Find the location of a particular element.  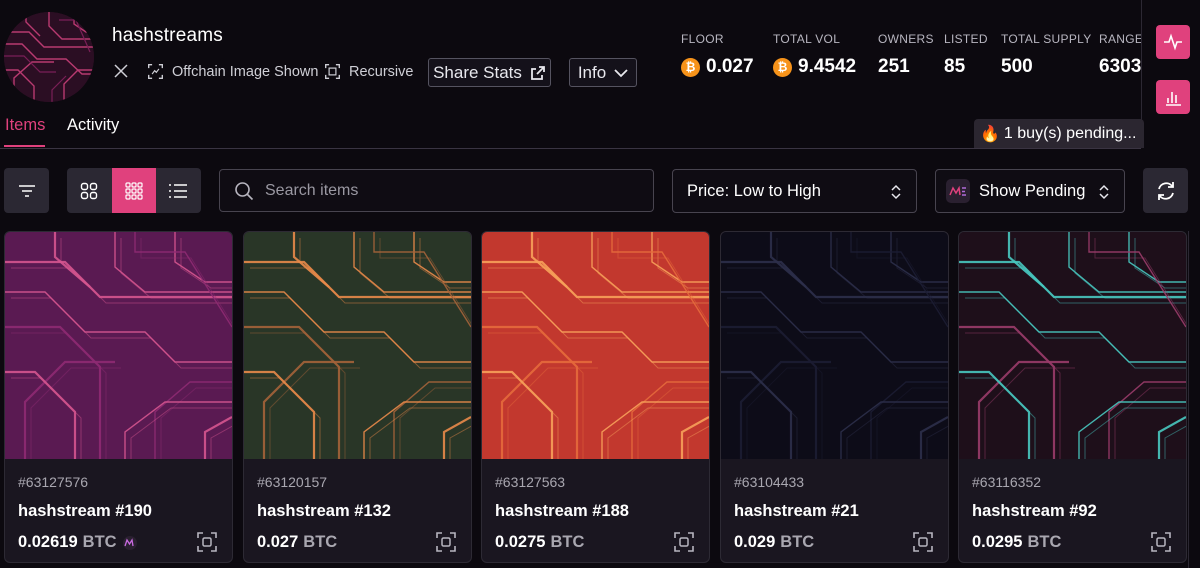

item-title: hashstream #132 is located at coordinates (324, 511).